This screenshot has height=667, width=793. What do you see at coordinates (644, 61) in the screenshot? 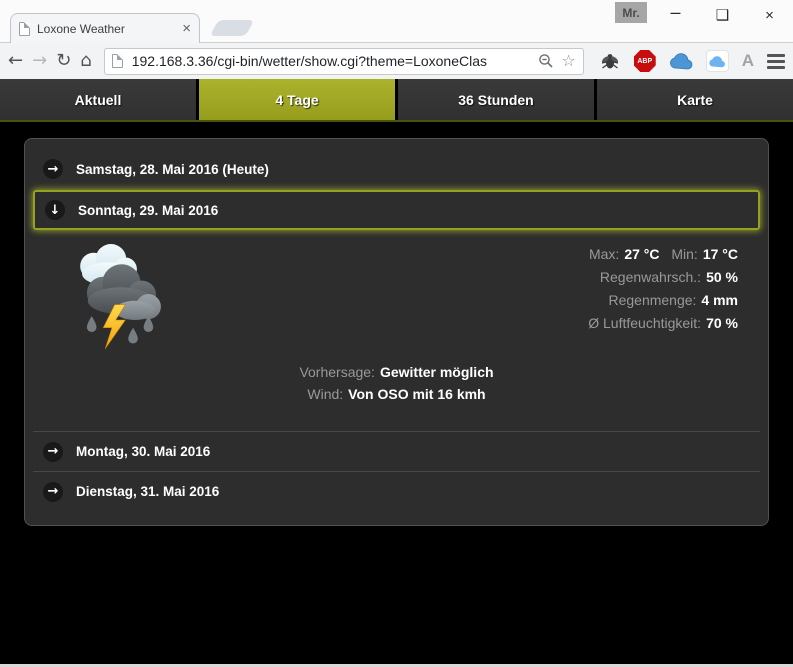
I see `adblock-plus-icon: ABP` at bounding box center [644, 61].